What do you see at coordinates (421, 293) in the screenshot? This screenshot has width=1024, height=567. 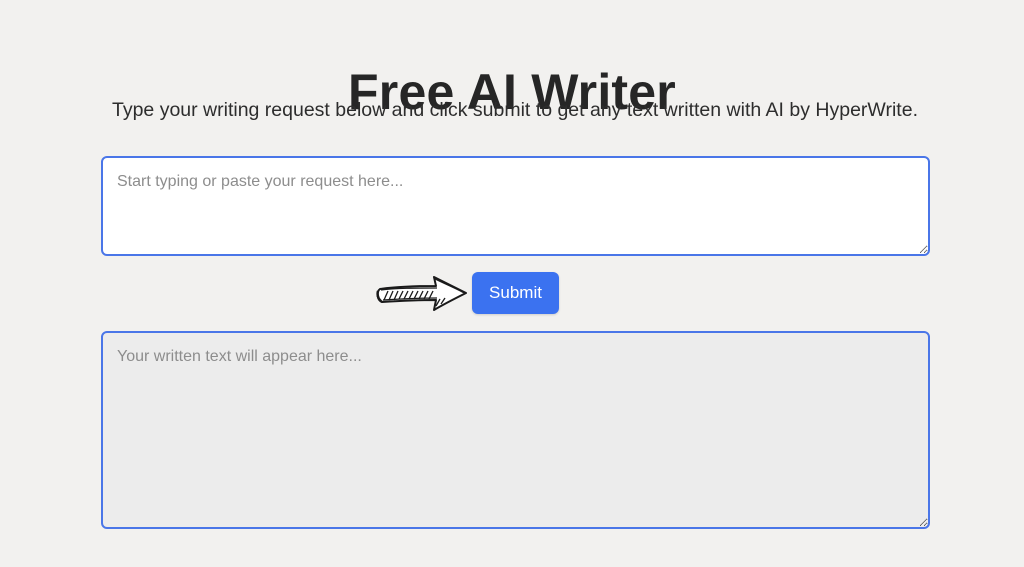 I see `hand-drawn-arrow-right-icon` at bounding box center [421, 293].